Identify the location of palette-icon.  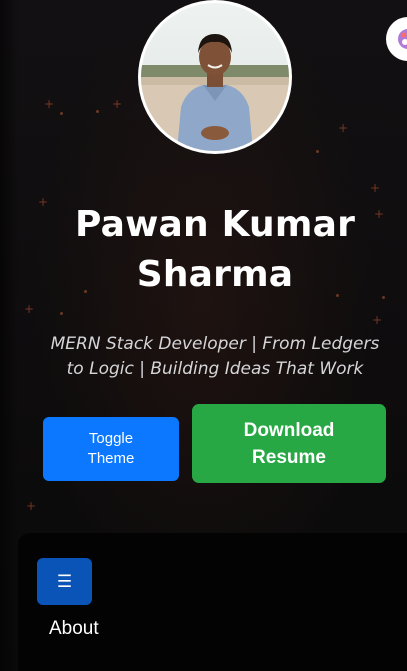
(402, 39).